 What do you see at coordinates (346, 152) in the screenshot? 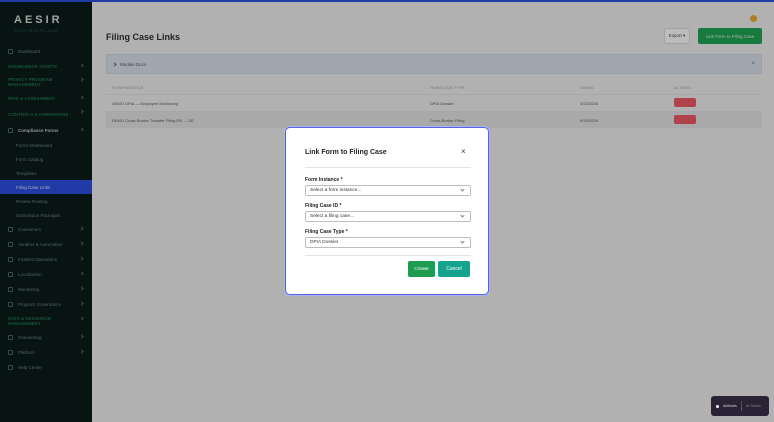
I see `modal-title: Link Form to Filing Case` at bounding box center [346, 152].